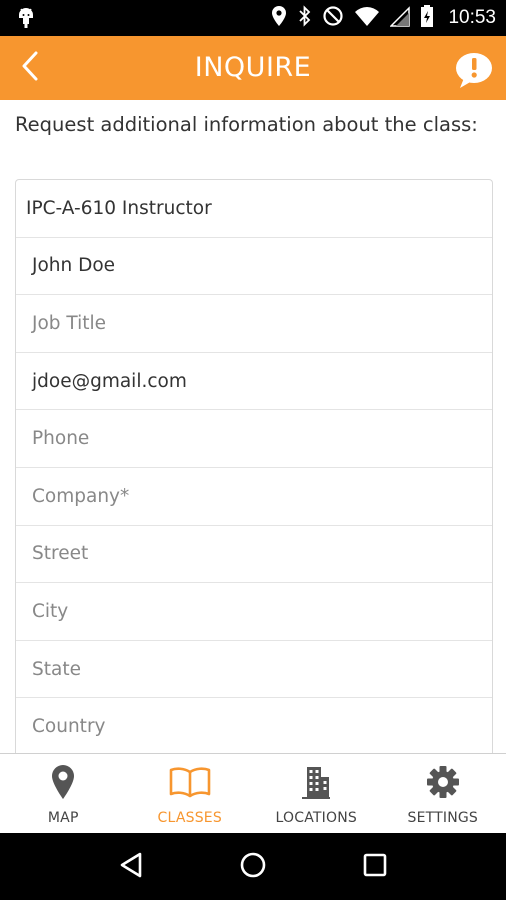 The width and height of the screenshot is (506, 900). I want to click on gear-icon, so click(443, 782).